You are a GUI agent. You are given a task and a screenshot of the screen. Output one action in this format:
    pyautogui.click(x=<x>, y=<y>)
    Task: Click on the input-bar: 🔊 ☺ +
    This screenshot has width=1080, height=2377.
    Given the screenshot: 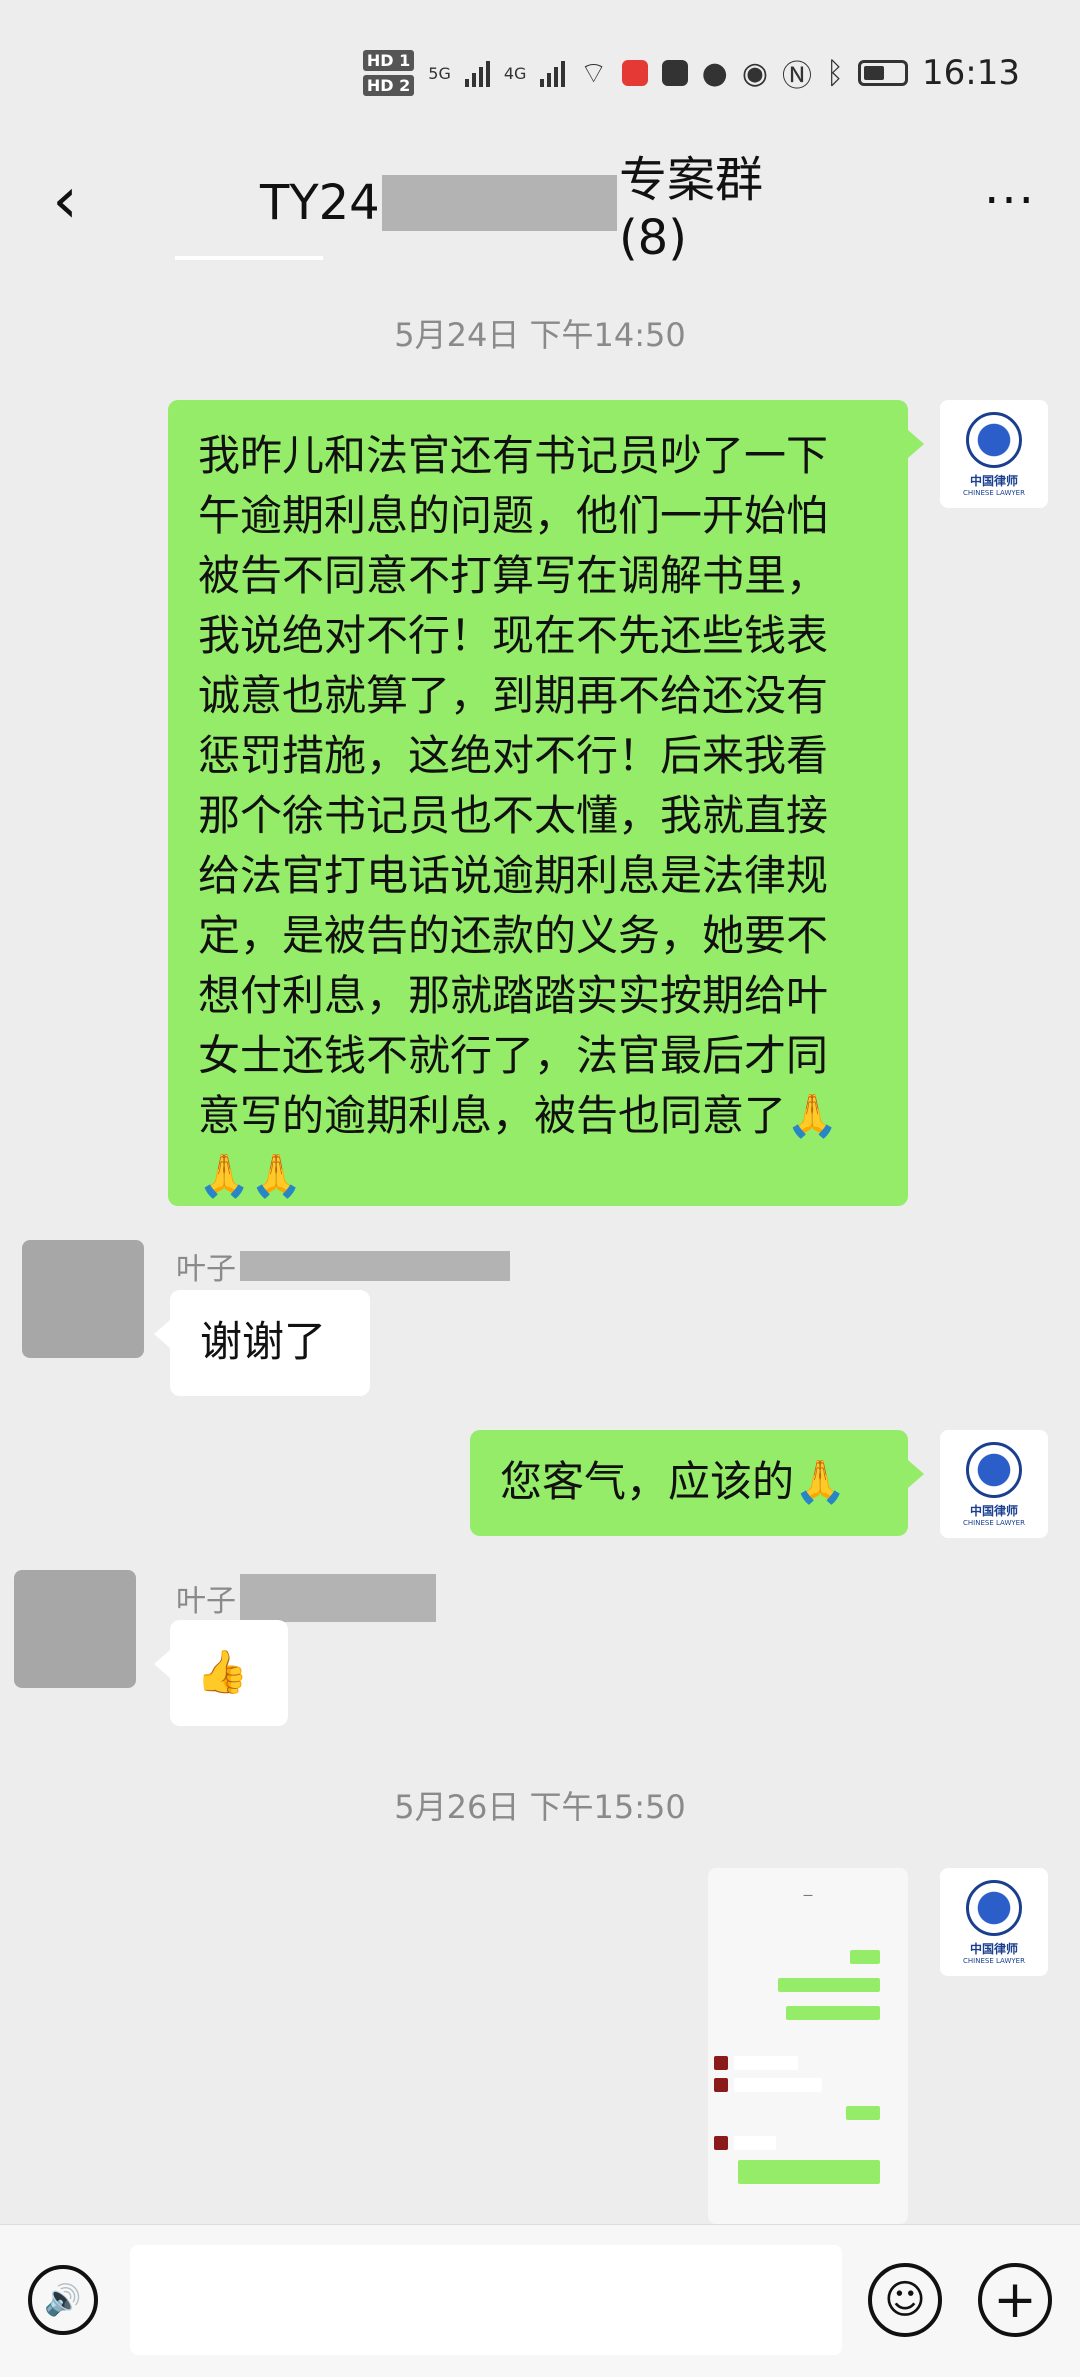 What is the action you would take?
    pyautogui.click(x=540, y=2300)
    